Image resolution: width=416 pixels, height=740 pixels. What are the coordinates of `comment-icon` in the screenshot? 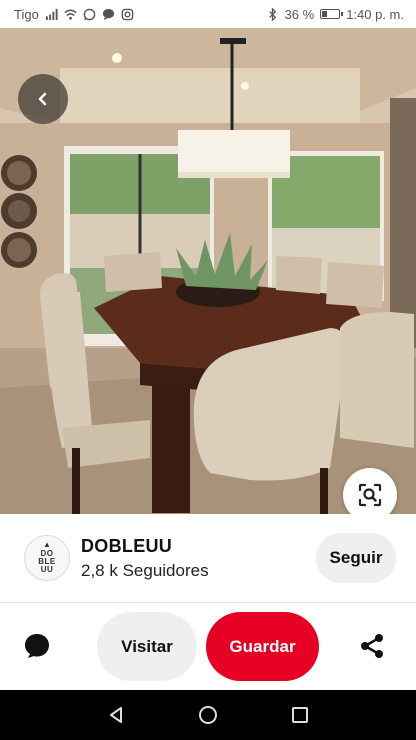 It's located at (37, 646).